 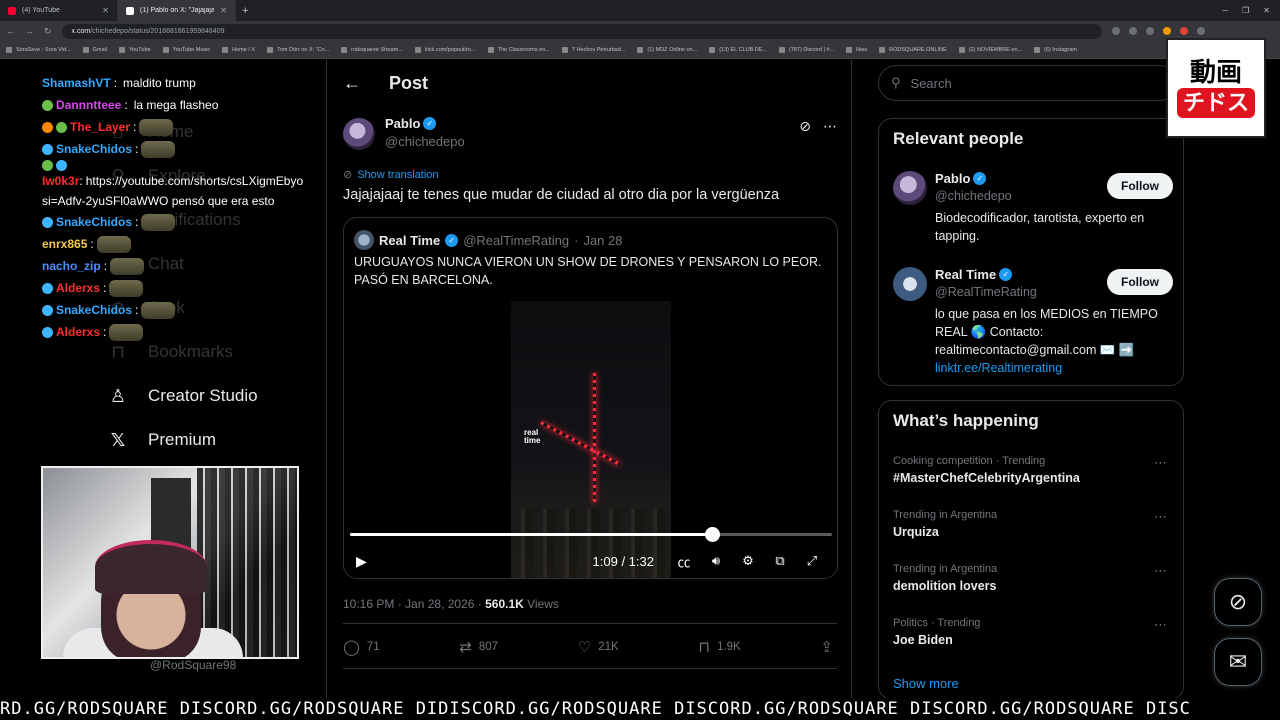 I want to click on account-handle: @RodSquare98, so click(x=193, y=665).